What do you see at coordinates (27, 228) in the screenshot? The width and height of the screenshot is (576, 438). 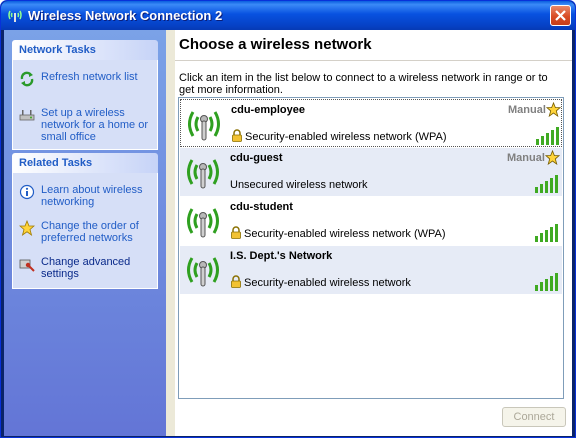 I see `star-icon` at bounding box center [27, 228].